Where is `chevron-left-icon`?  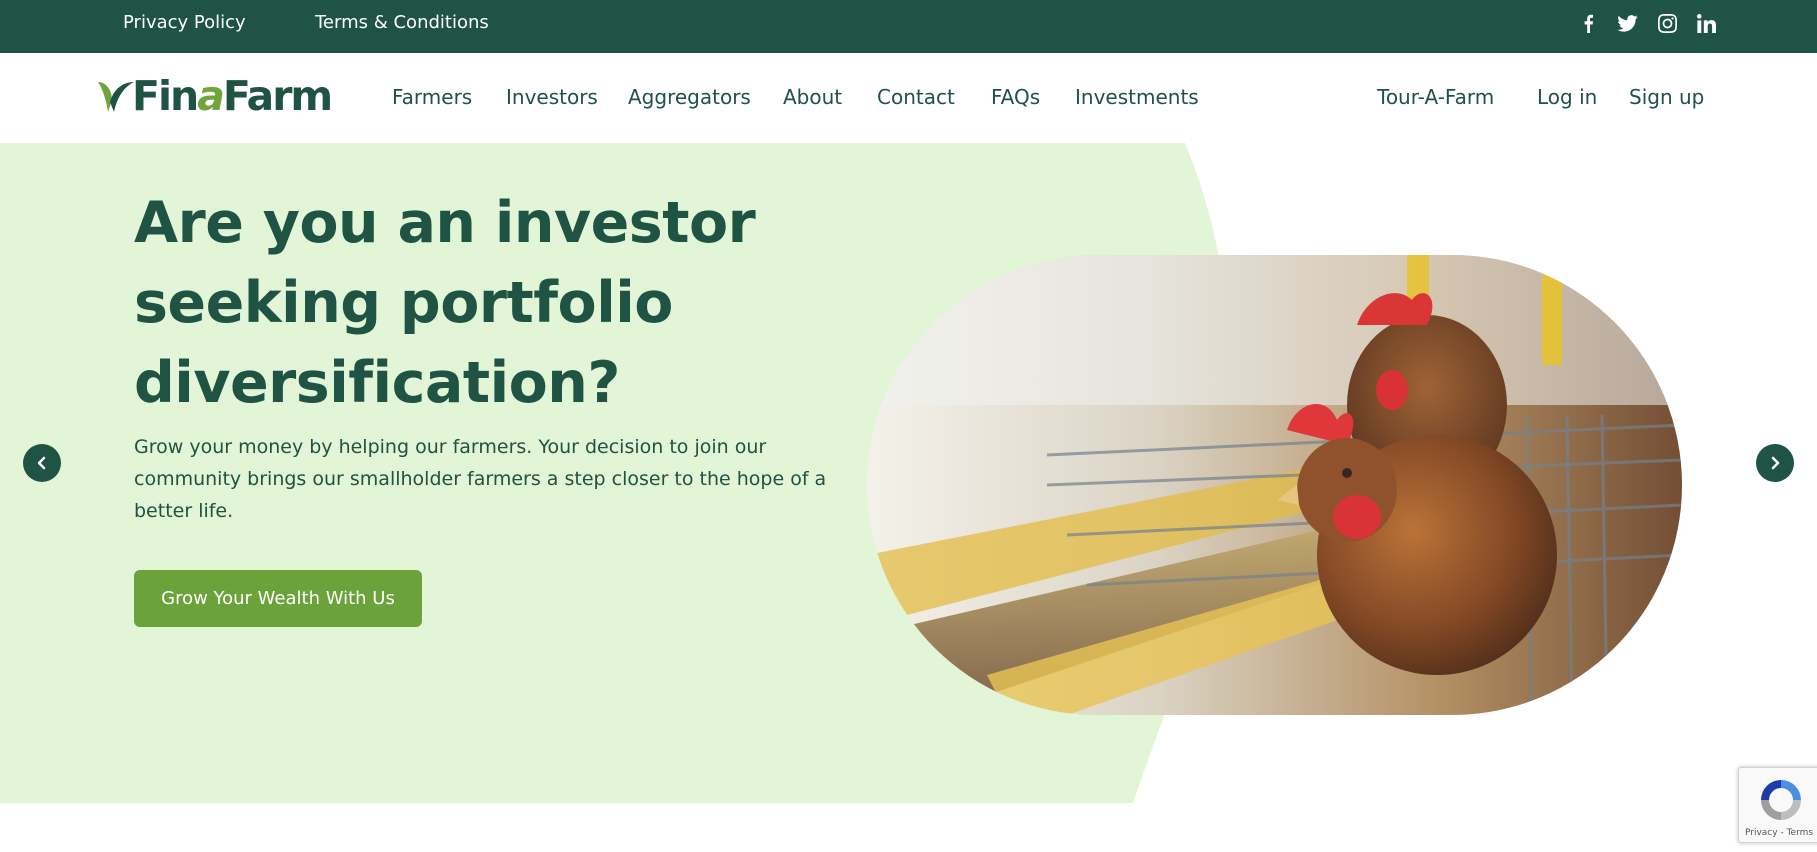
chevron-left-icon is located at coordinates (41, 463).